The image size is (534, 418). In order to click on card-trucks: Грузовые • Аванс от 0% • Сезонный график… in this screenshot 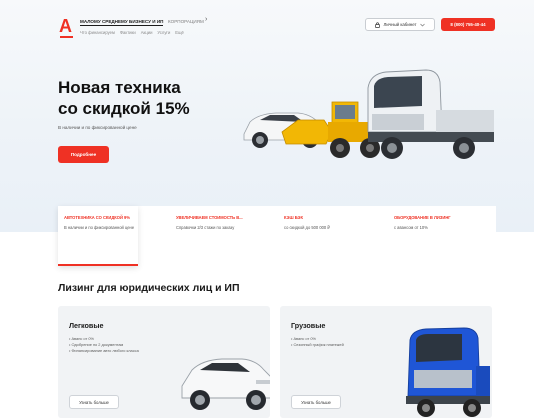, I will do `click(386, 362)`.